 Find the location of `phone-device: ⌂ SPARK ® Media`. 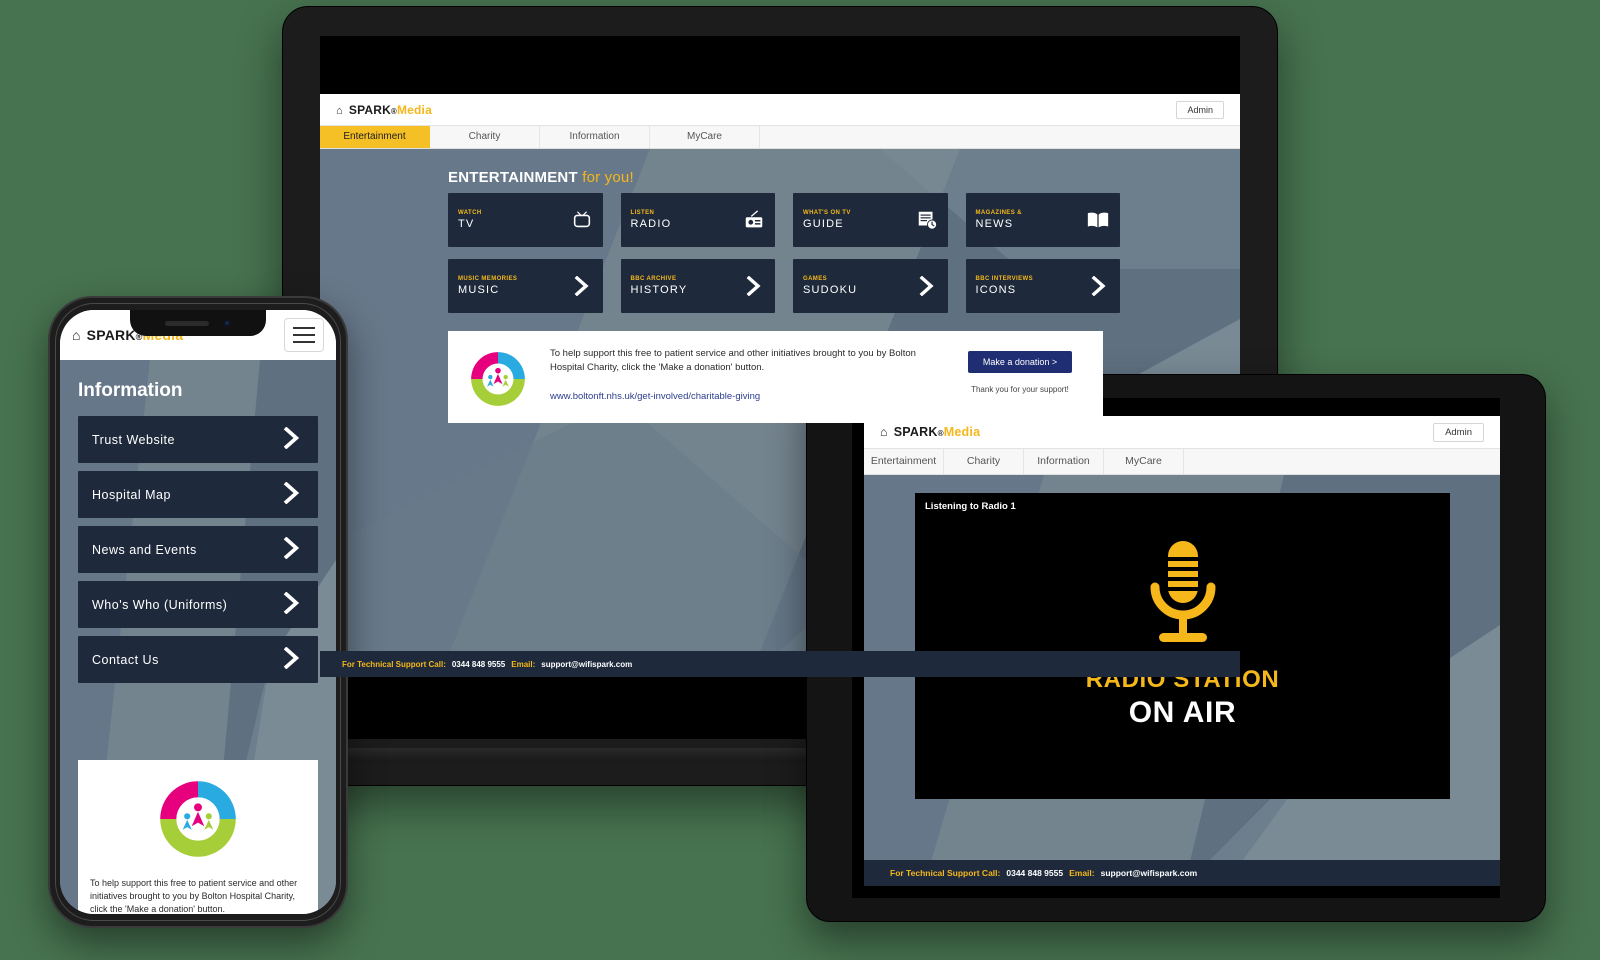

phone-device: ⌂ SPARK ® Media is located at coordinates (198, 612).